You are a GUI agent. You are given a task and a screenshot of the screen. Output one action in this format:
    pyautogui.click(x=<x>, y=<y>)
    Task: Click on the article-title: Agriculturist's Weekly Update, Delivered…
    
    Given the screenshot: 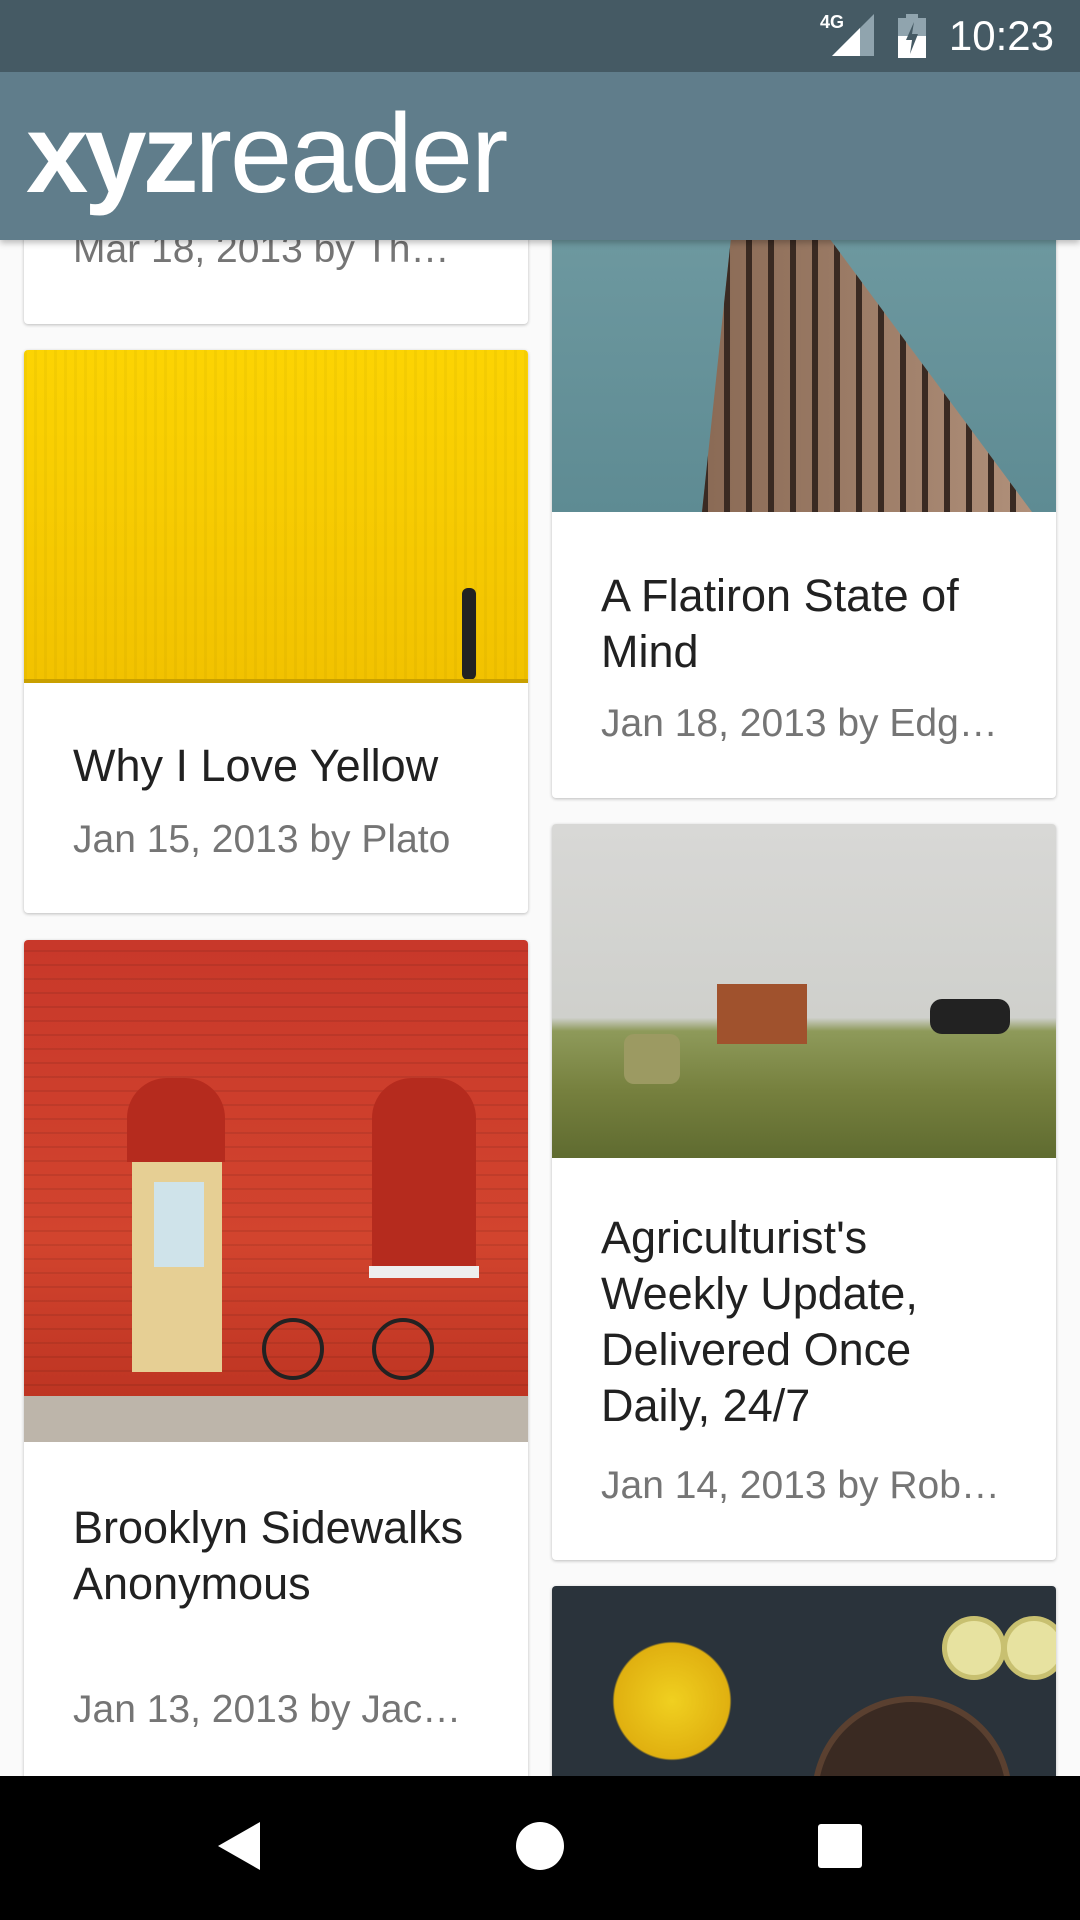 What is the action you would take?
    pyautogui.click(x=759, y=1321)
    